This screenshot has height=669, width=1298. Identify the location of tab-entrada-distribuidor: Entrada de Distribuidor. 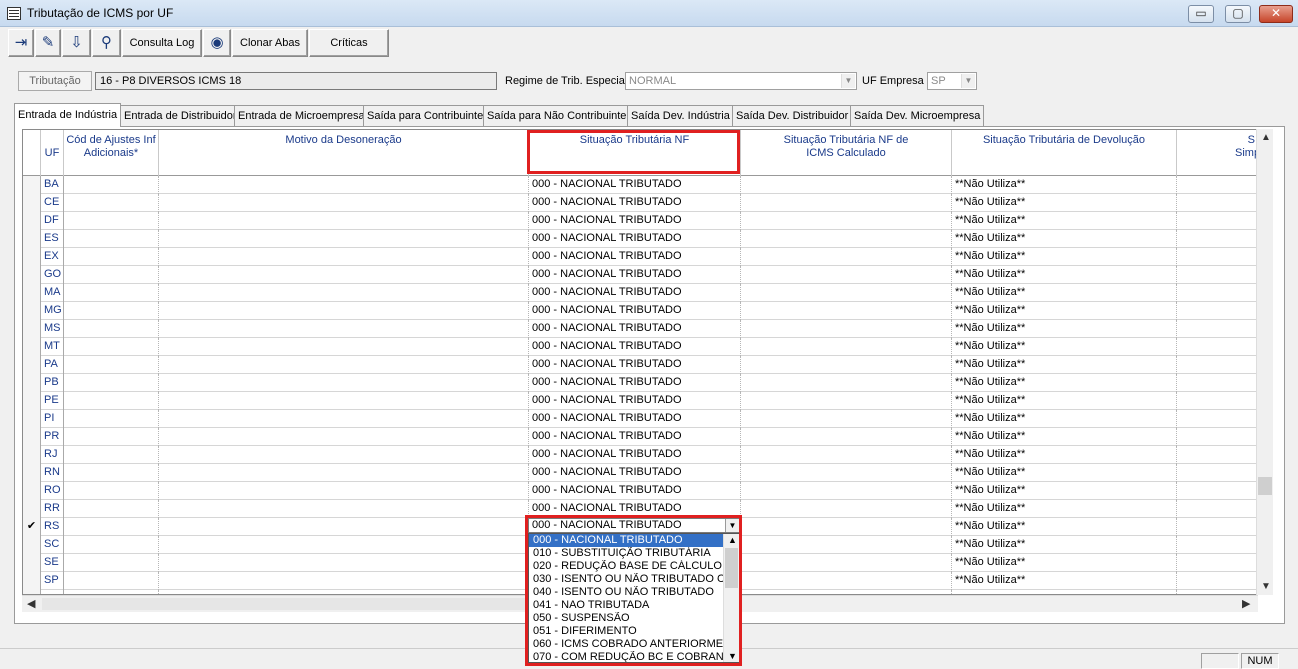
(180, 115).